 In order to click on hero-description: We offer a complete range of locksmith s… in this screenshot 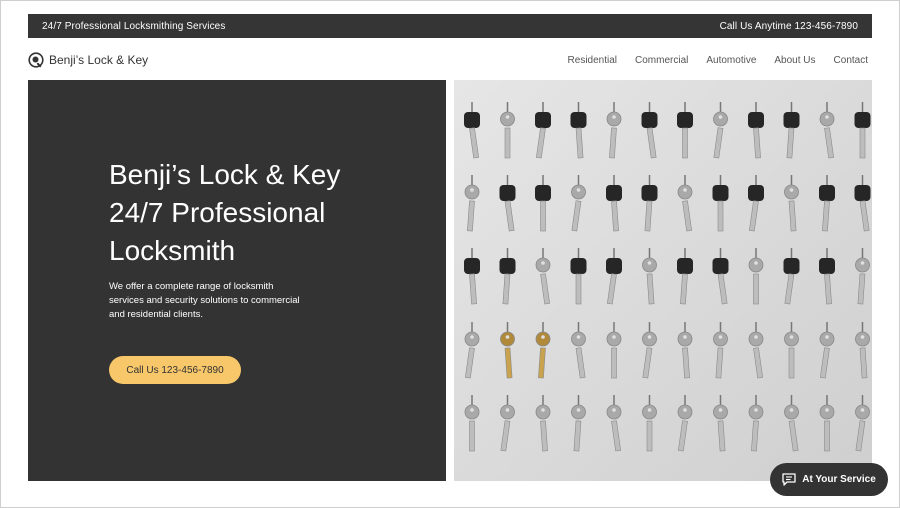, I will do `click(214, 301)`.